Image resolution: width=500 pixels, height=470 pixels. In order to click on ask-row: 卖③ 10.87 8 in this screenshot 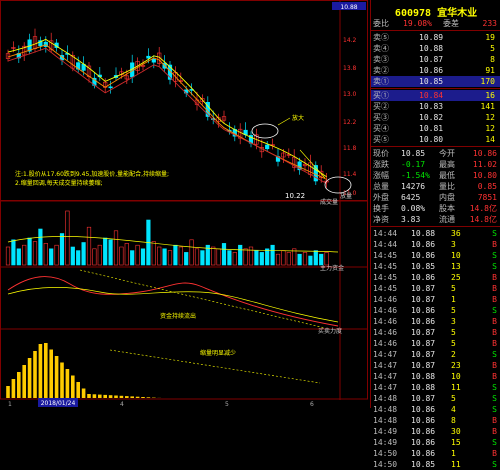, I will do `click(435, 59)`.